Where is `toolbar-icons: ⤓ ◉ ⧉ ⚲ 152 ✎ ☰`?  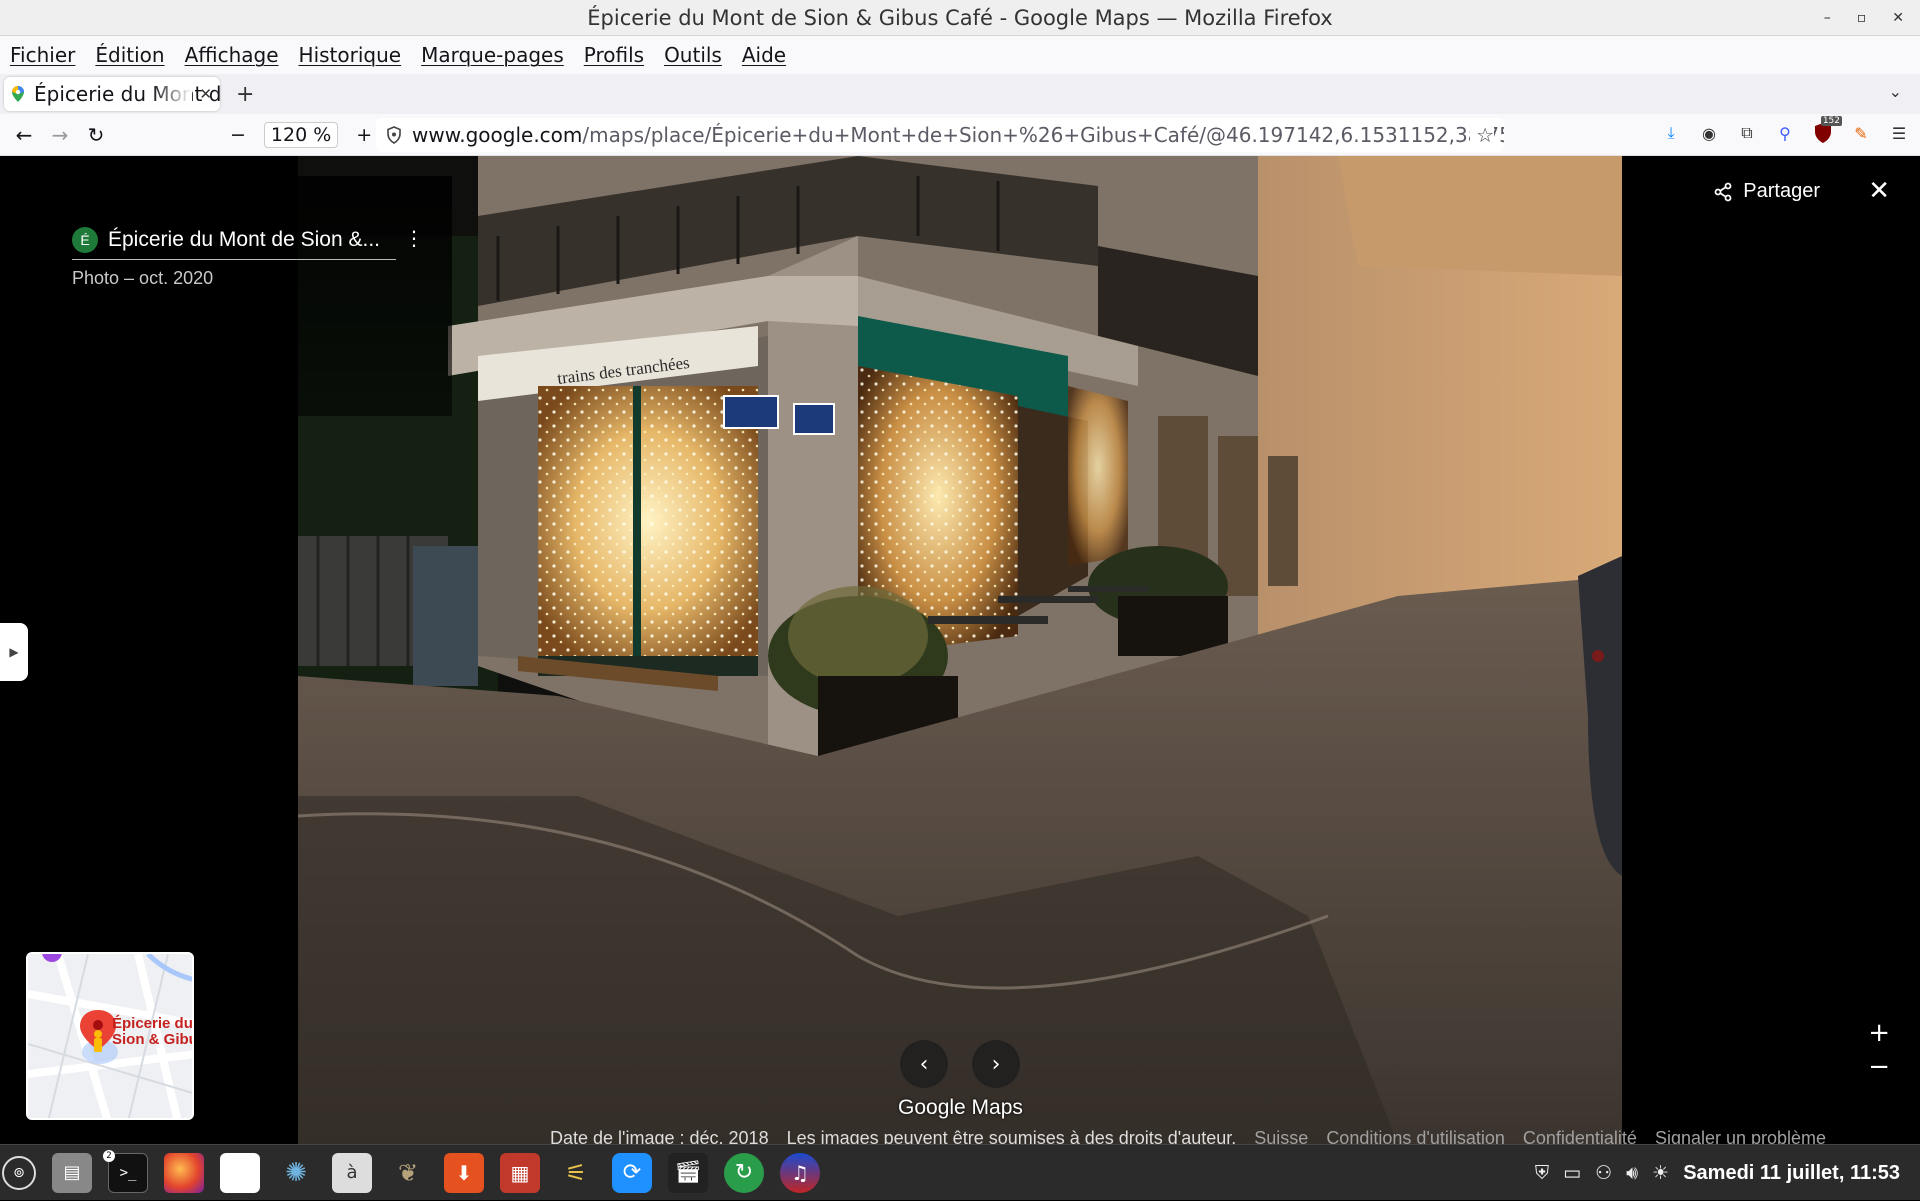 toolbar-icons: ⤓ ◉ ⧉ ⚲ 152 ✎ ☰ is located at coordinates (1785, 130).